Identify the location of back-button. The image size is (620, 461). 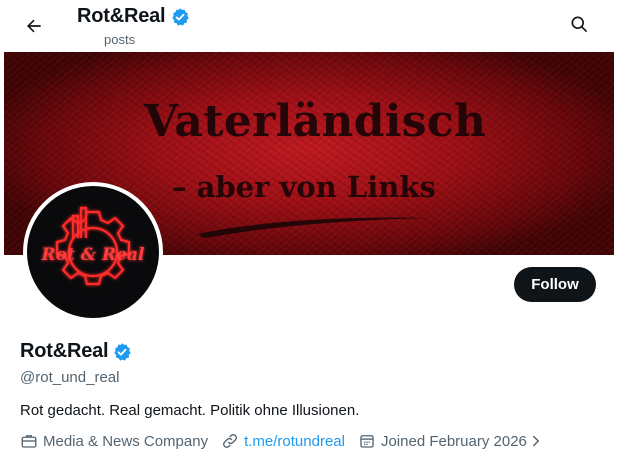
(34, 26).